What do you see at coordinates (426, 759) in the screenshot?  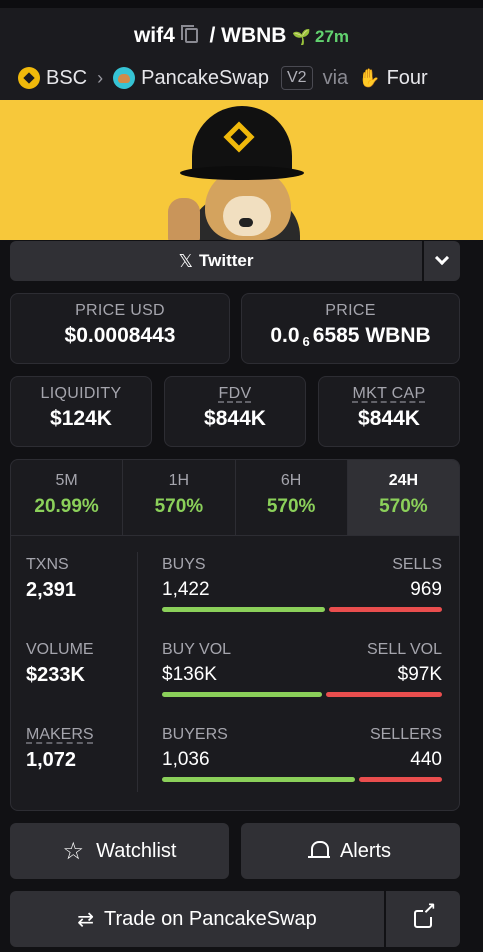 I see `sellers-value: 440` at bounding box center [426, 759].